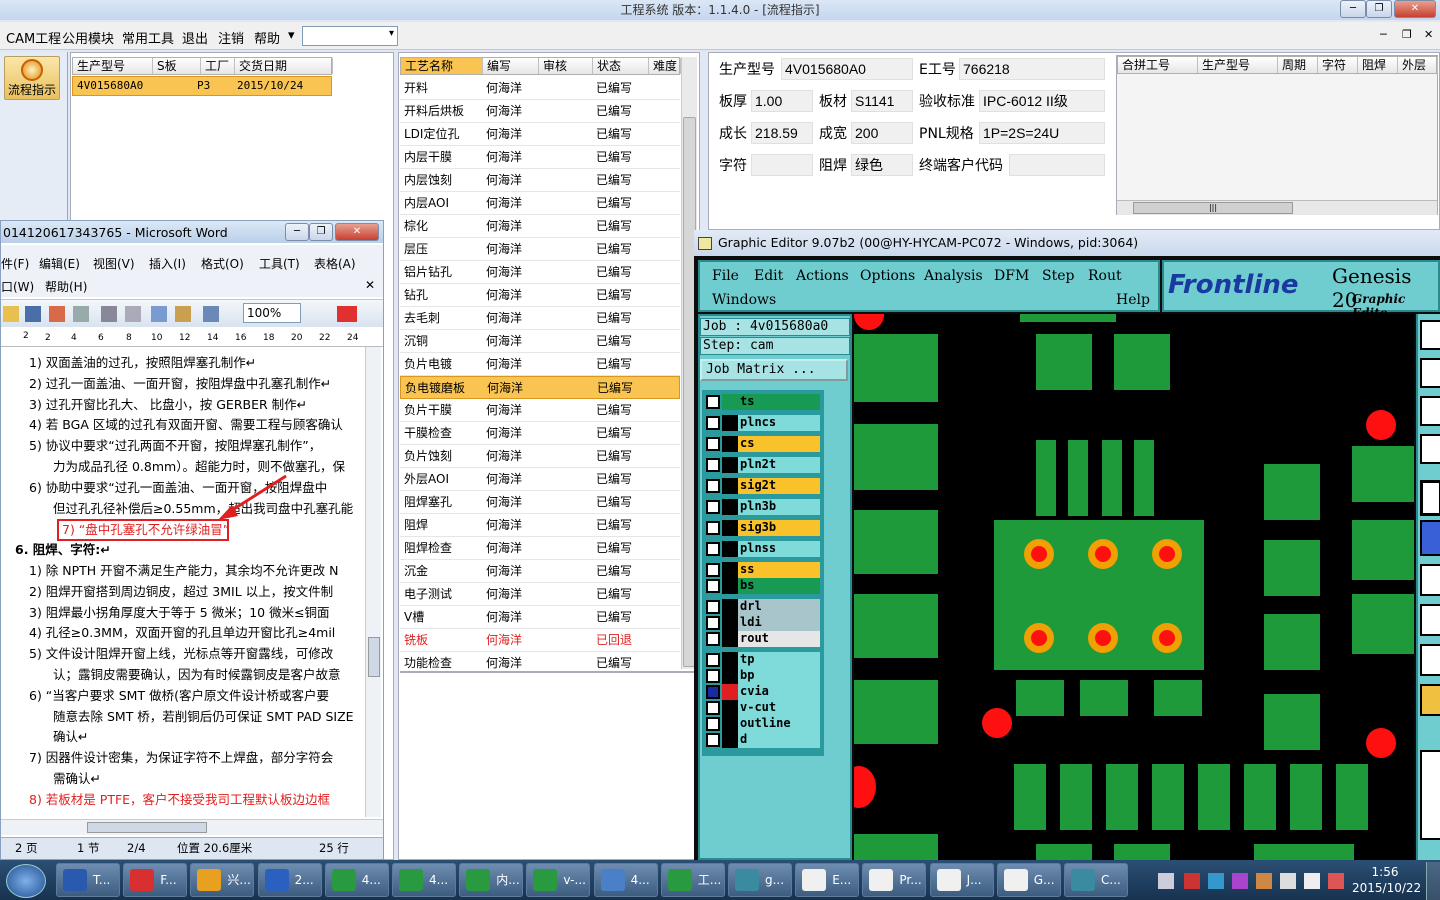 The width and height of the screenshot is (1440, 900). What do you see at coordinates (763, 639) in the screenshot?
I see `layer-rout: rout` at bounding box center [763, 639].